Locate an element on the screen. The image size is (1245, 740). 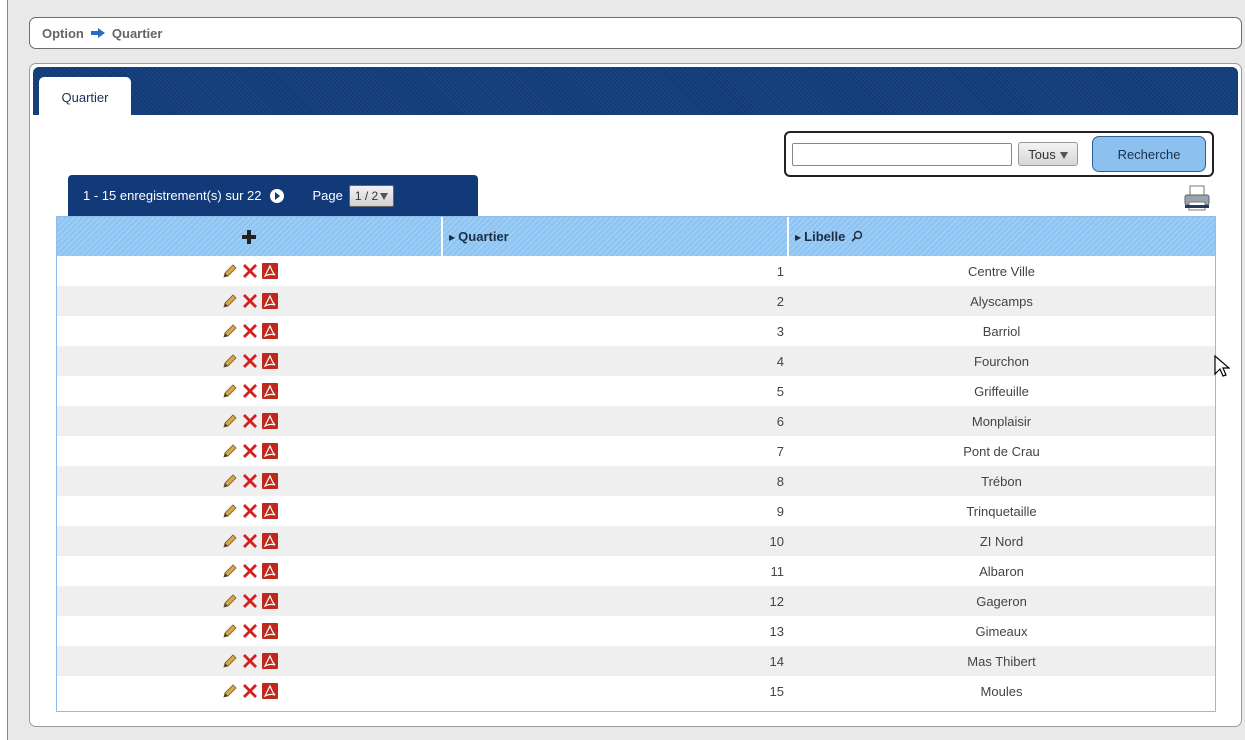
table-row: 9 Trinquetaille is located at coordinates (636, 511).